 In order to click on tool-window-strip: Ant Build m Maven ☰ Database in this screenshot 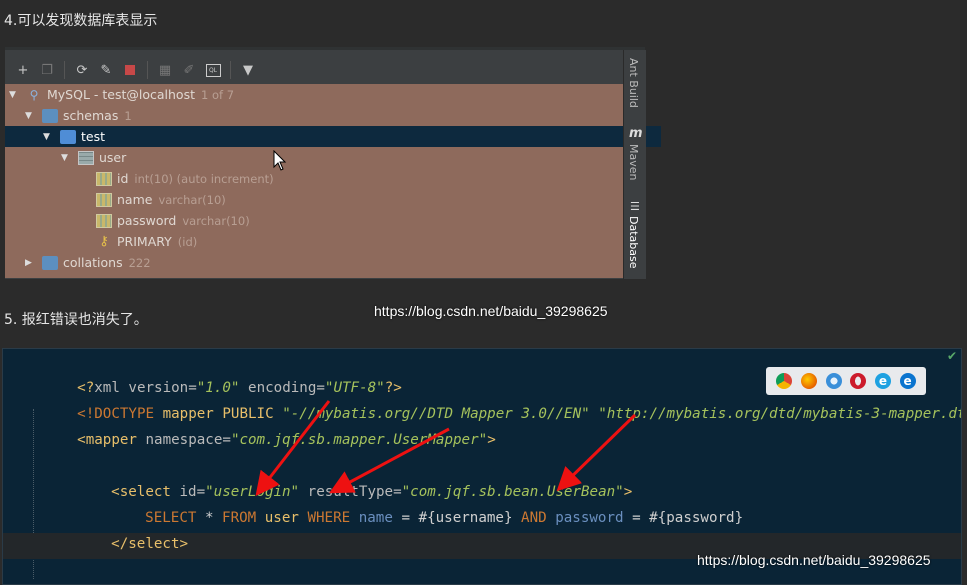, I will do `click(634, 164)`.